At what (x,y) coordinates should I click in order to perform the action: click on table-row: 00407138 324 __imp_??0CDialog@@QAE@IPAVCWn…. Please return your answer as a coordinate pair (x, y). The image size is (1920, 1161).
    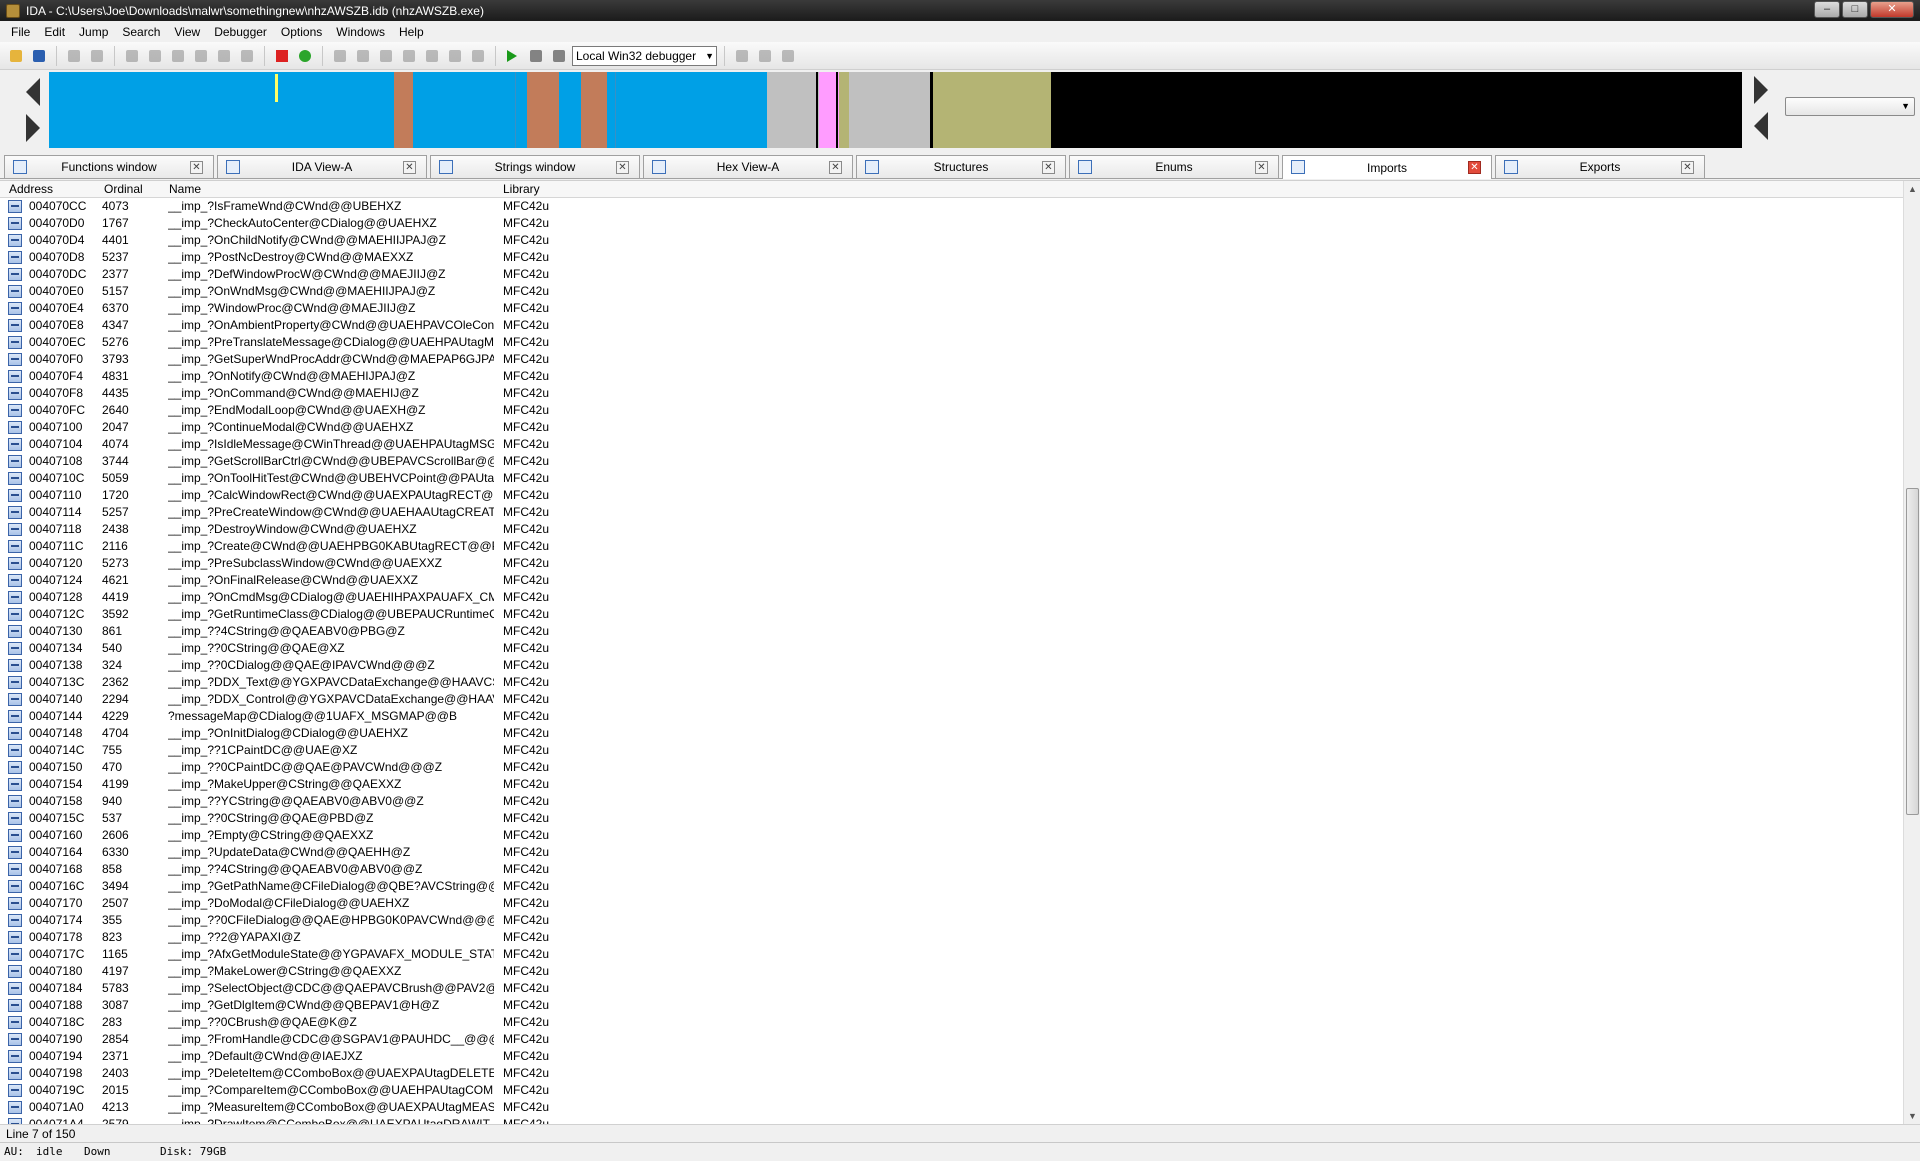
    Looking at the image, I should click on (951, 665).